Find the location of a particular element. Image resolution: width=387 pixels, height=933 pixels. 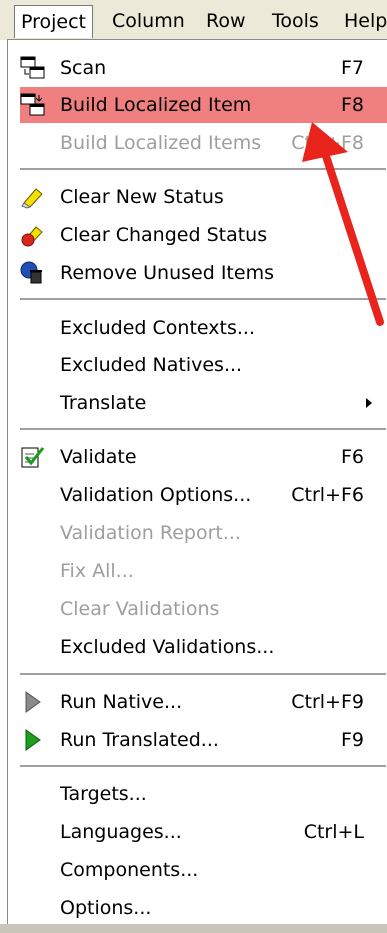

menu-row: Row is located at coordinates (226, 21).